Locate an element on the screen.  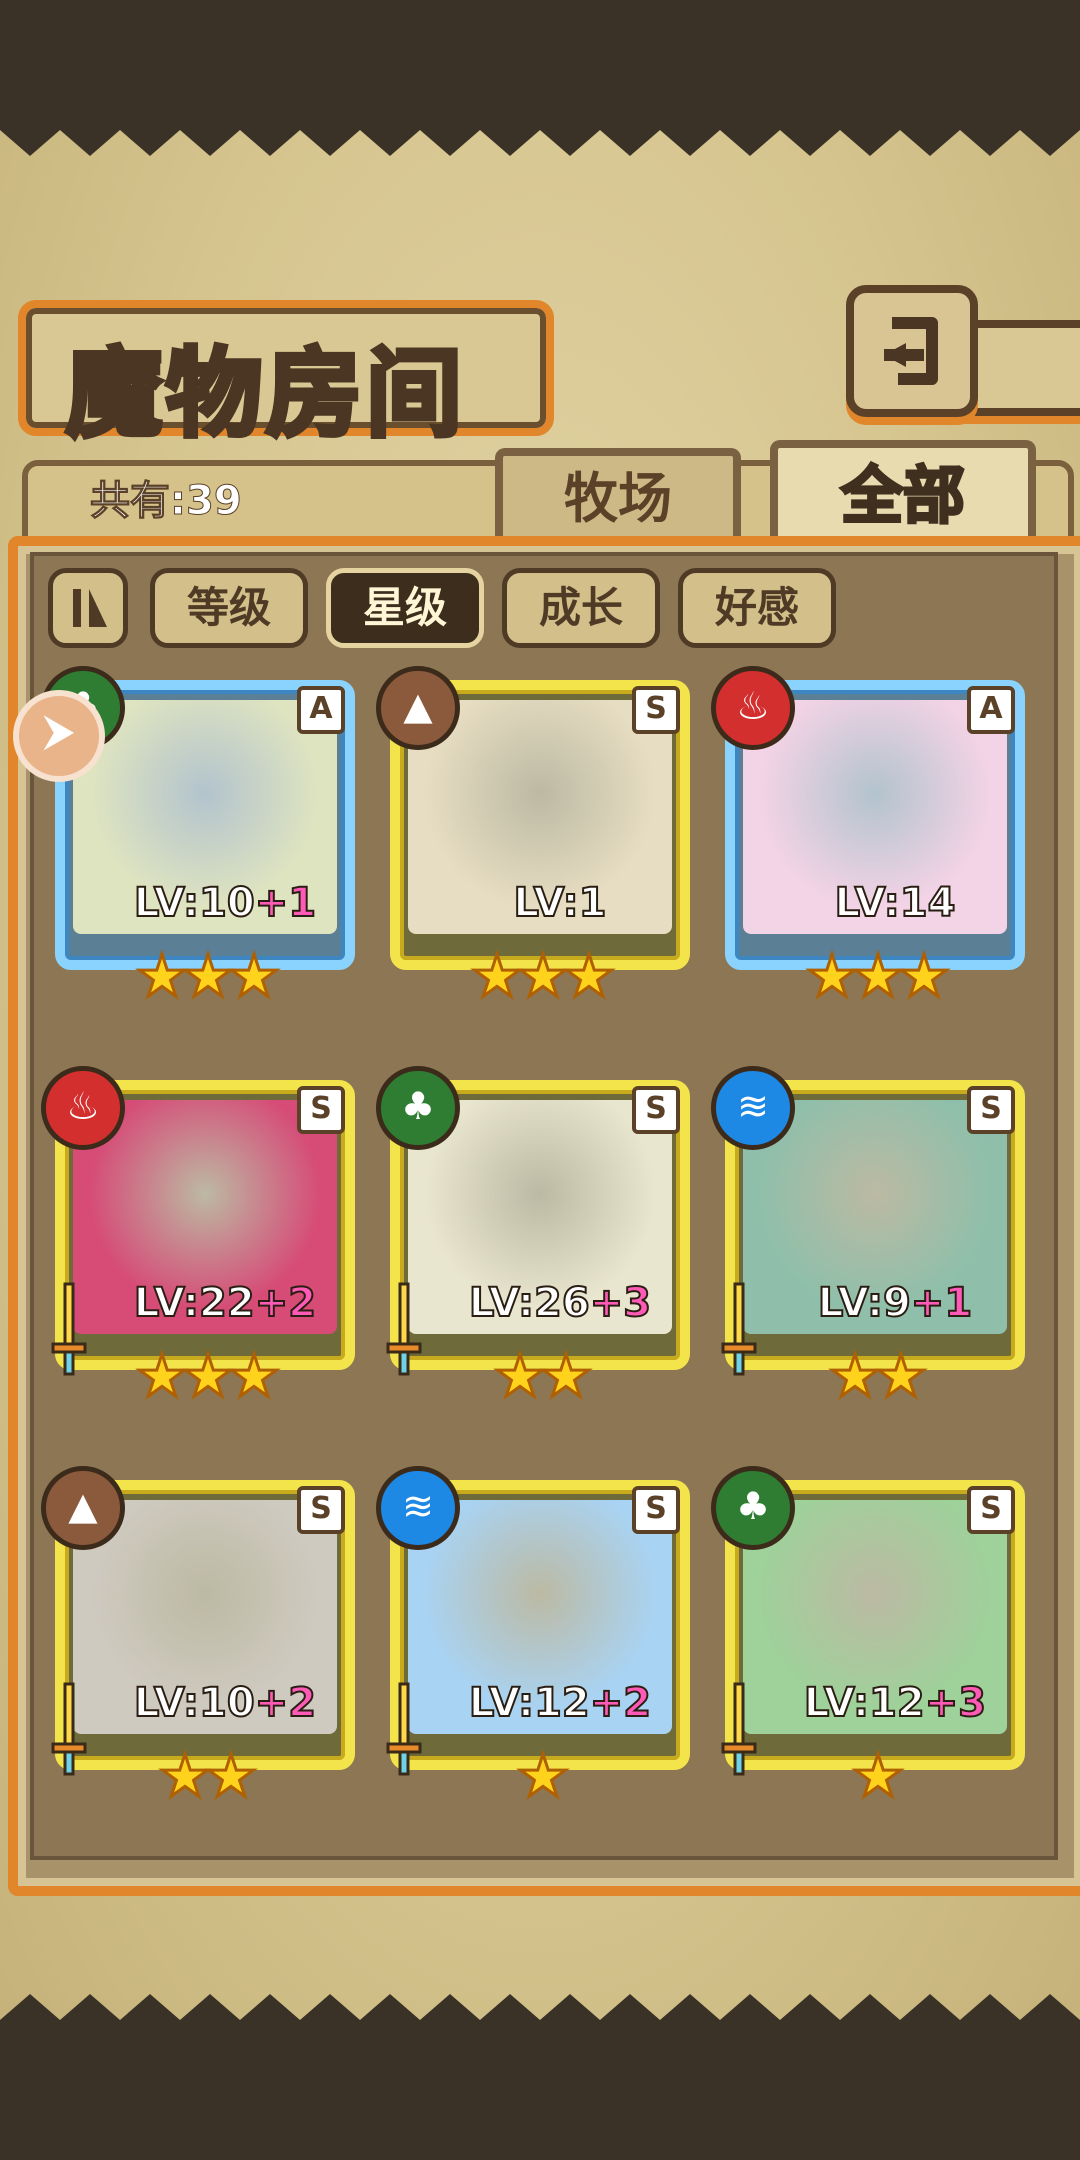
monster-card: A♣LV:10+1★★★⮞ is located at coordinates (184, 839).